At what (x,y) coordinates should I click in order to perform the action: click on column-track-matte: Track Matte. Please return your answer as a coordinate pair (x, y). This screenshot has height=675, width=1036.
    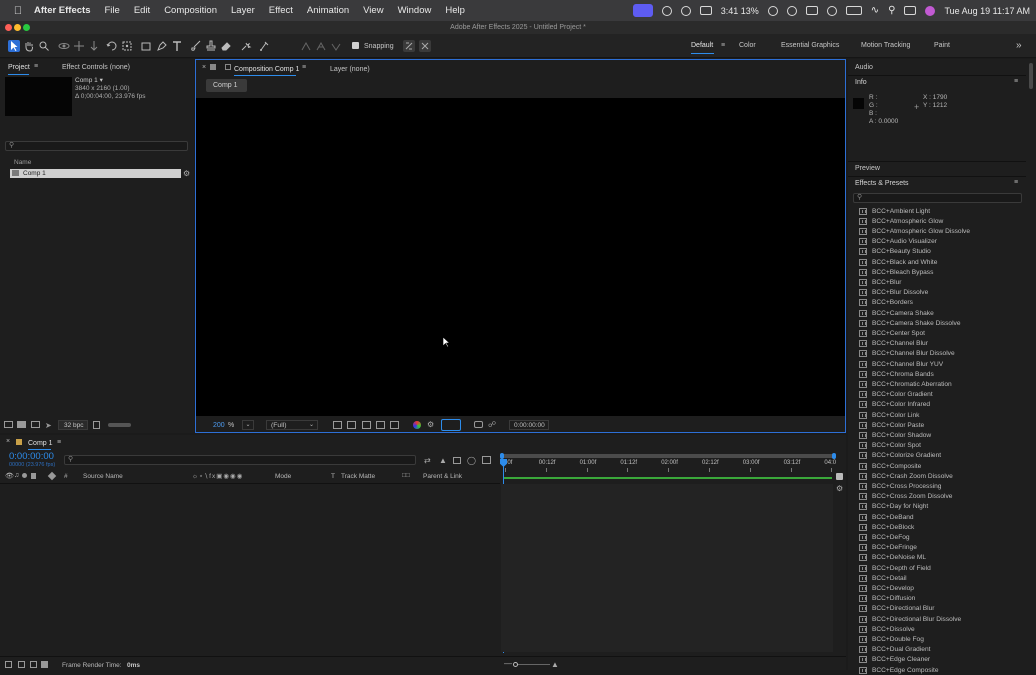
    Looking at the image, I should click on (358, 476).